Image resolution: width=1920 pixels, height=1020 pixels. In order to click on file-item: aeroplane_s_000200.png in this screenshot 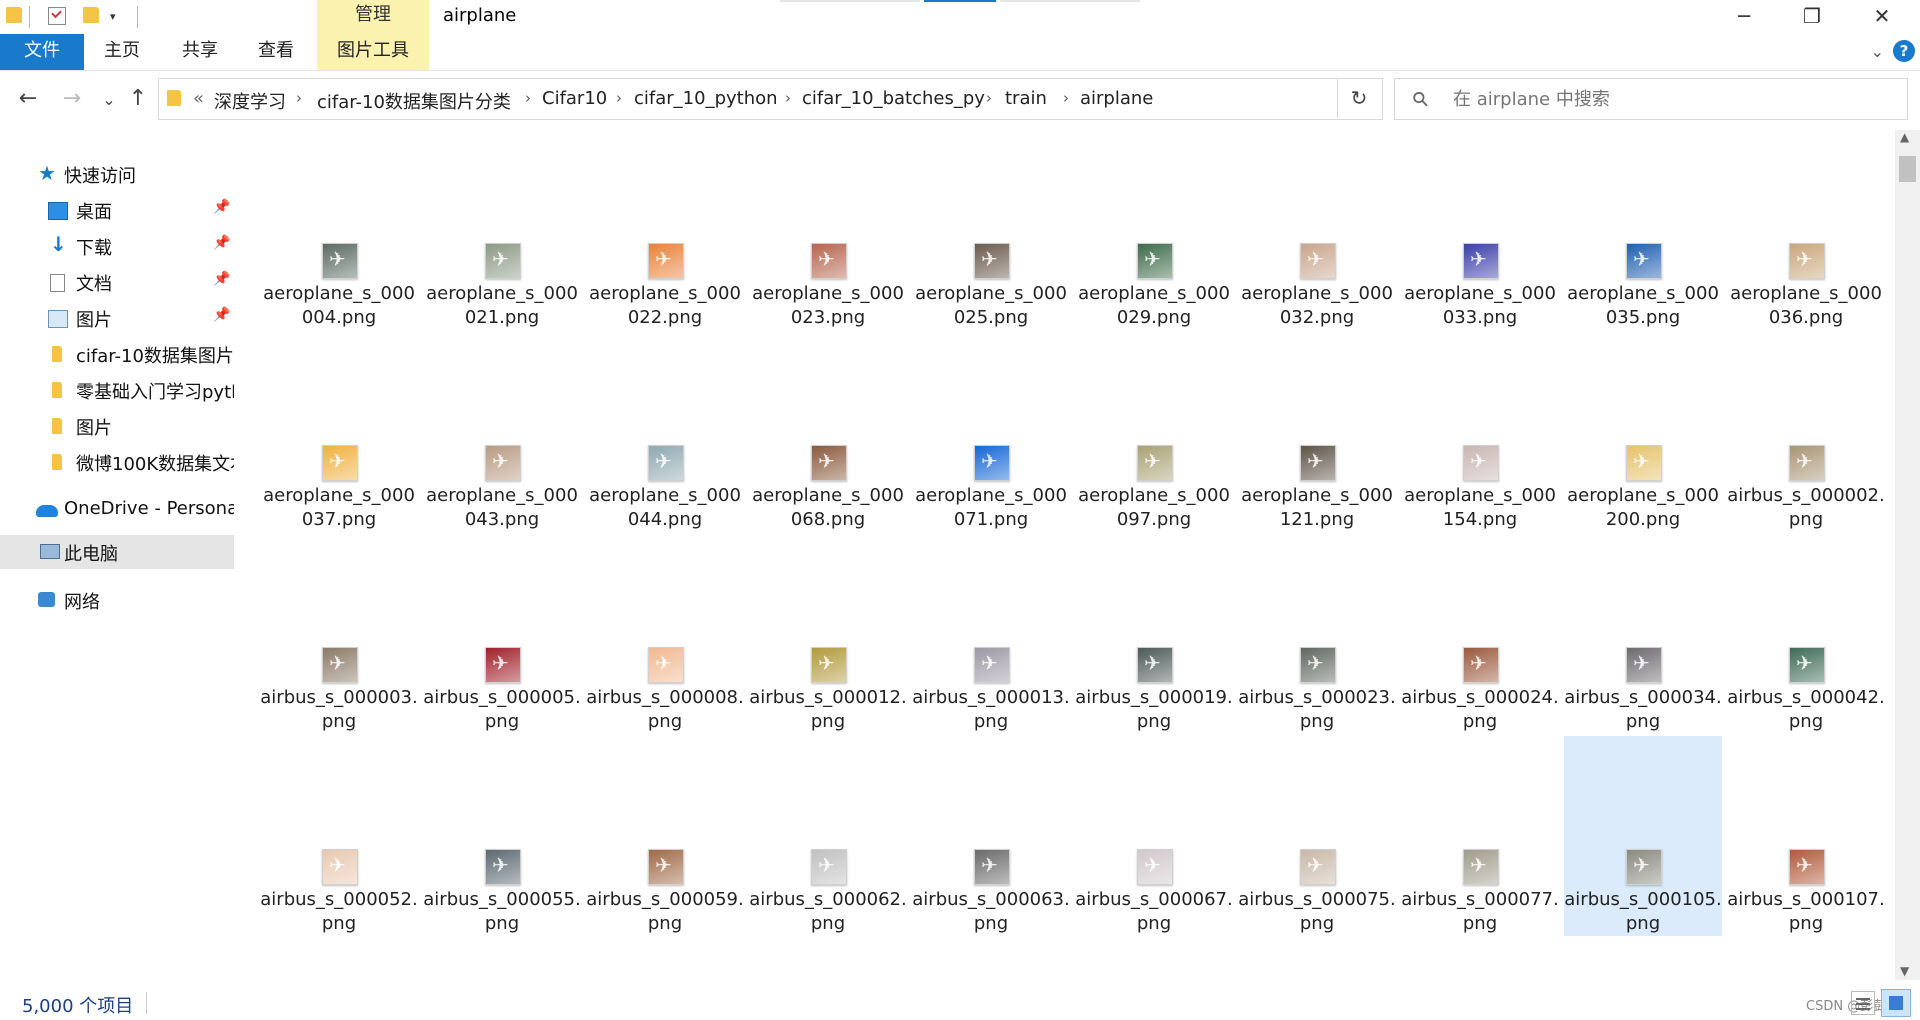, I will do `click(1643, 432)`.